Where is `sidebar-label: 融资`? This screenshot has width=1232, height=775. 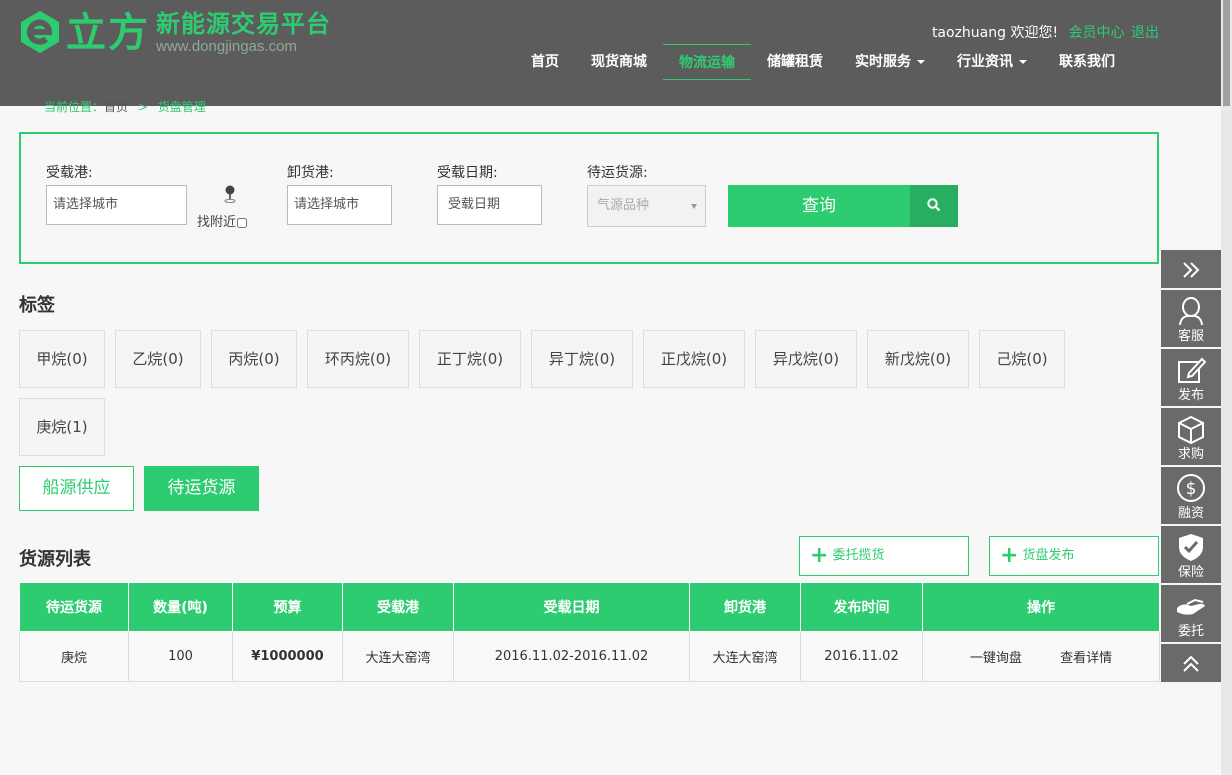 sidebar-label: 融资 is located at coordinates (1190, 513).